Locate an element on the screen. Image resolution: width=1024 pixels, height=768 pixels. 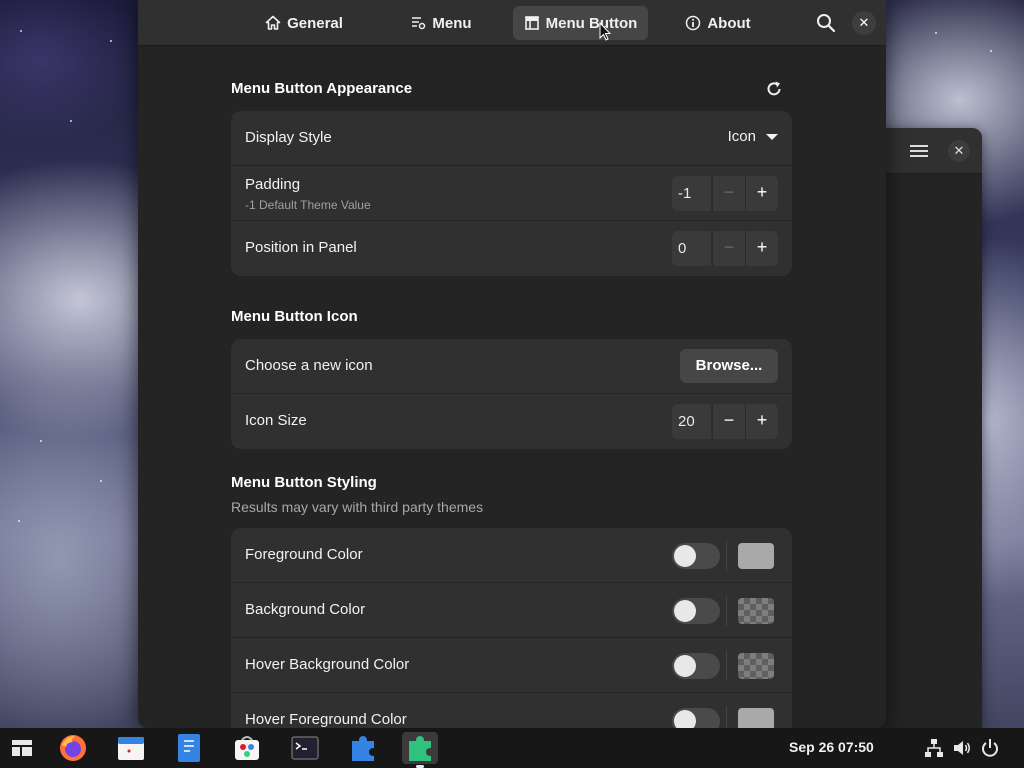
icon-size-decrement-button: − is located at coordinates (728, 421).